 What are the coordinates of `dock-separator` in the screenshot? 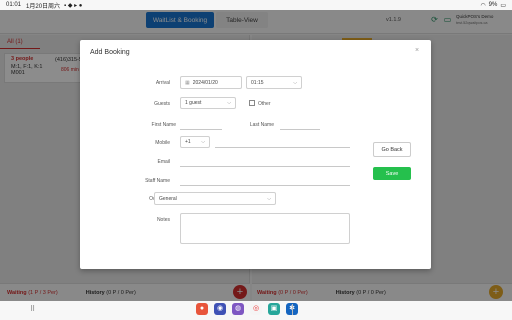 It's located at (292, 309).